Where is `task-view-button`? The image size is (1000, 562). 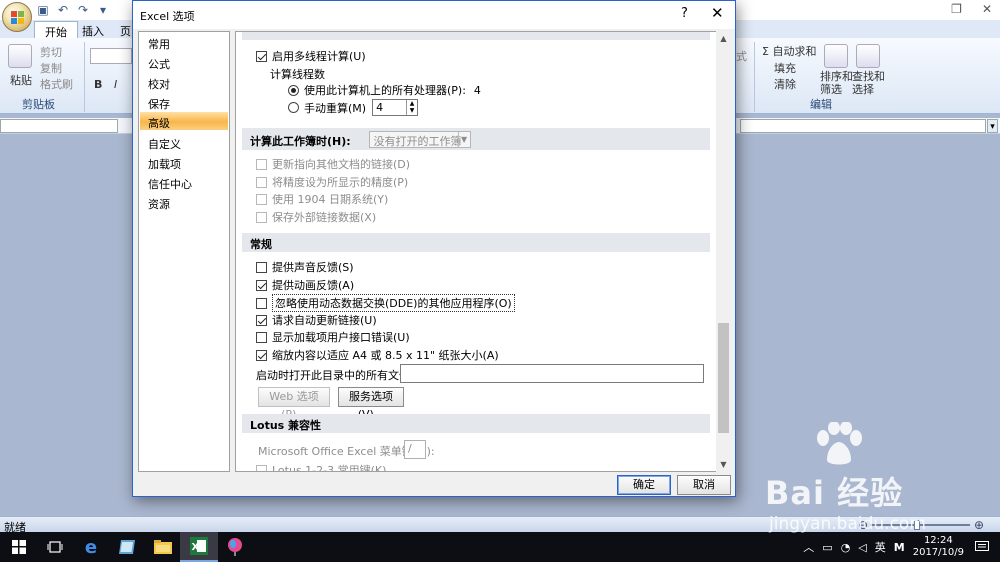 task-view-button is located at coordinates (55, 547).